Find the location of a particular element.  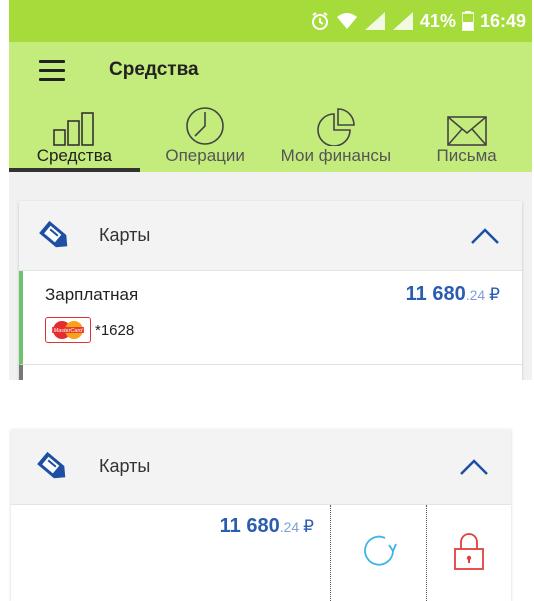

tab-operations: Операции is located at coordinates (205, 135).